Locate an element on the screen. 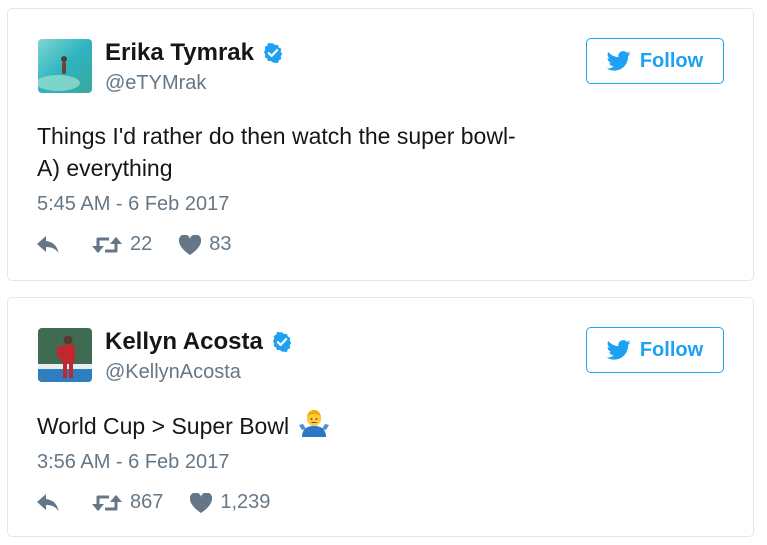  like-count: 83 is located at coordinates (220, 244).